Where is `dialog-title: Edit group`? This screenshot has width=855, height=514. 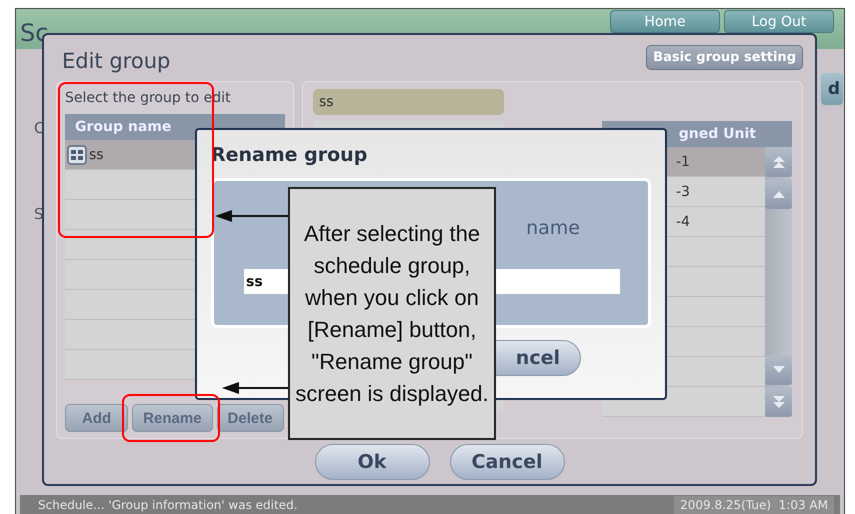 dialog-title: Edit group is located at coordinates (116, 61).